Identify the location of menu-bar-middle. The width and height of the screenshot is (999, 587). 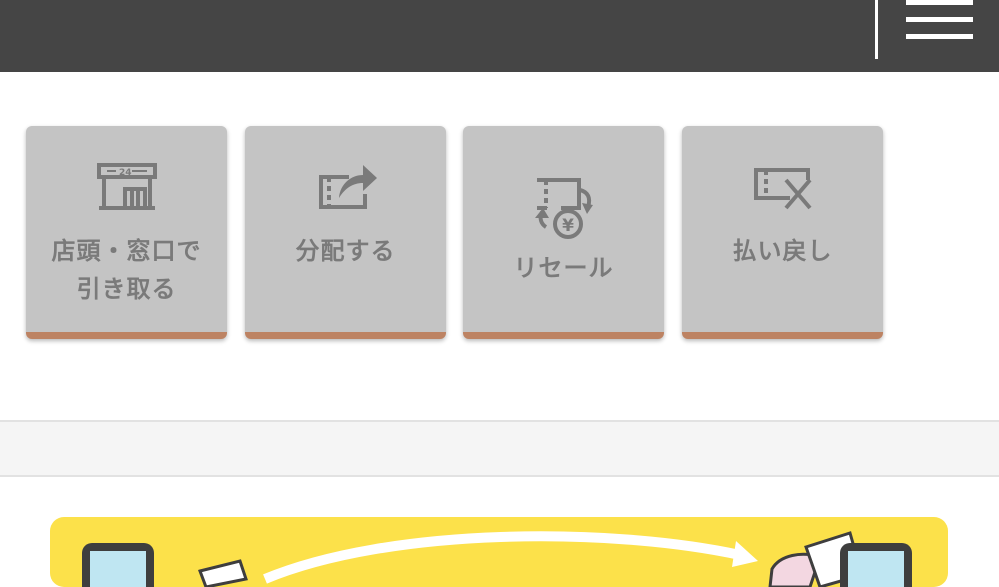
(939, 19).